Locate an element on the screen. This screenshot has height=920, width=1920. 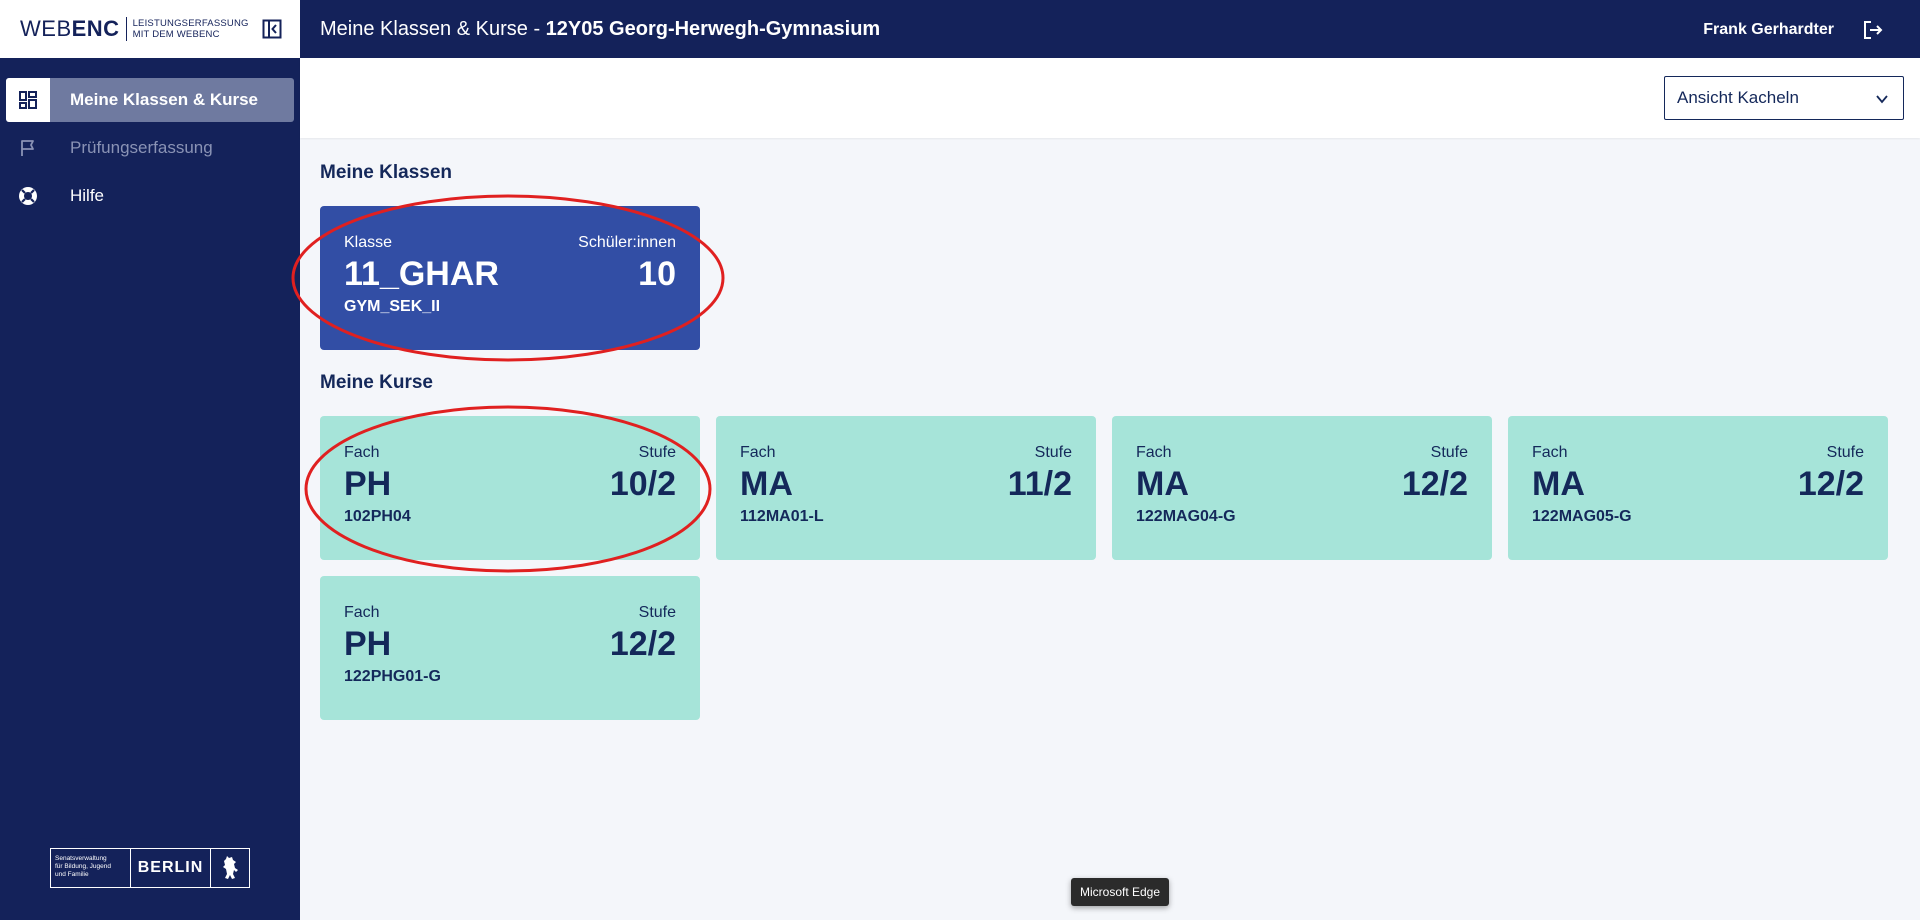
card-label-right: Schüler:innen is located at coordinates (627, 242).